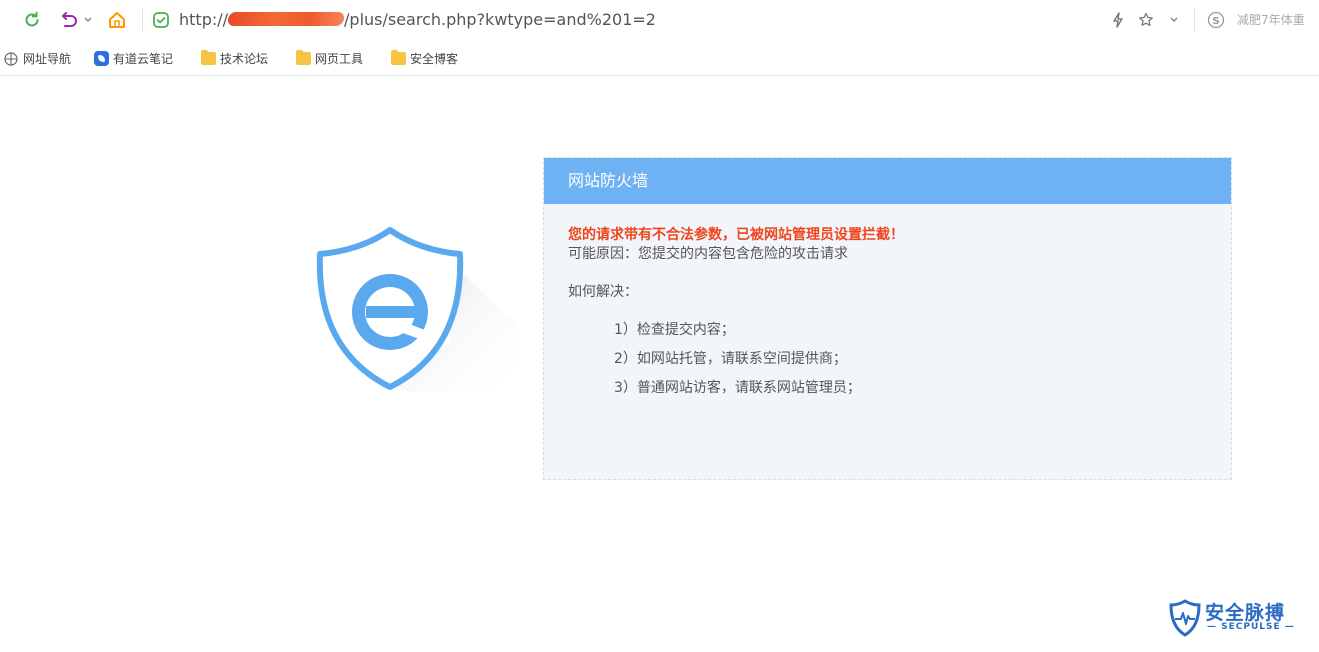 The height and width of the screenshot is (652, 1319). What do you see at coordinates (47, 59) in the screenshot?
I see `bookmark-label: 网址导航` at bounding box center [47, 59].